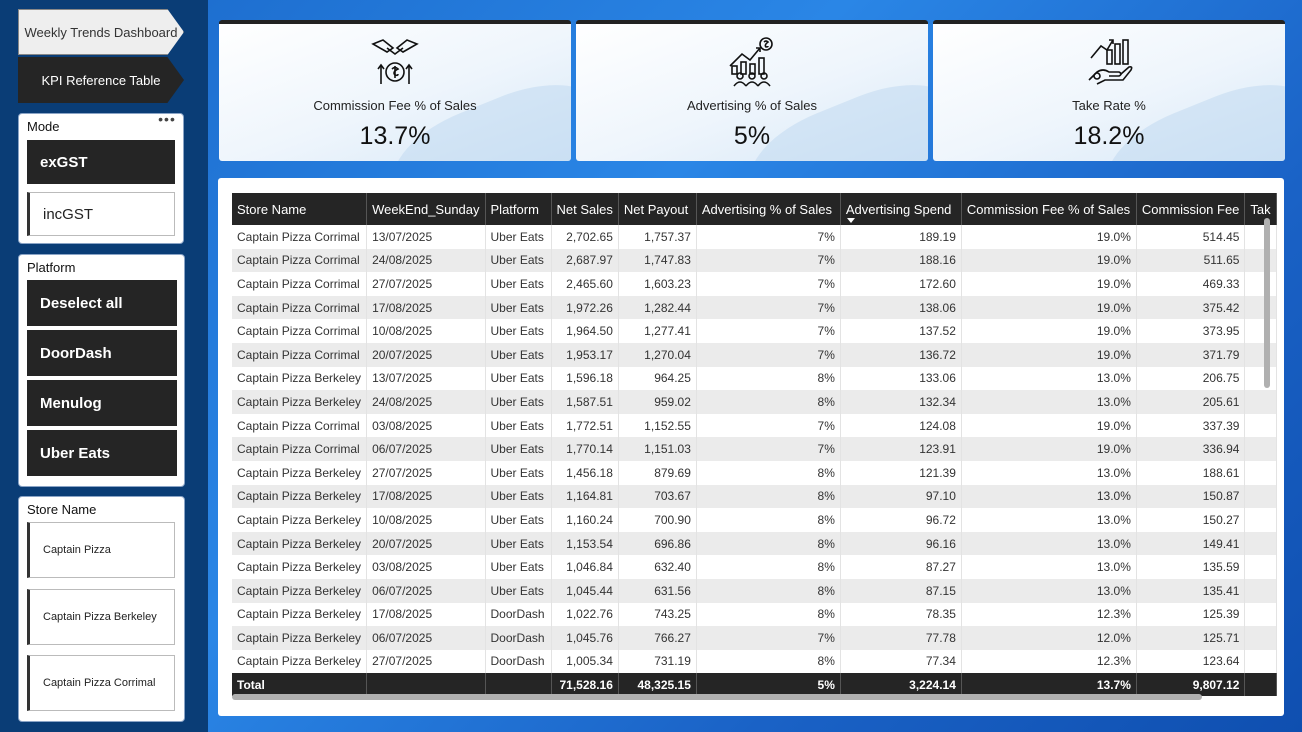 The width and height of the screenshot is (1302, 732). Describe the element at coordinates (101, 80) in the screenshot. I see `kpi-reference-nav-button: KPI Reference Table` at that location.